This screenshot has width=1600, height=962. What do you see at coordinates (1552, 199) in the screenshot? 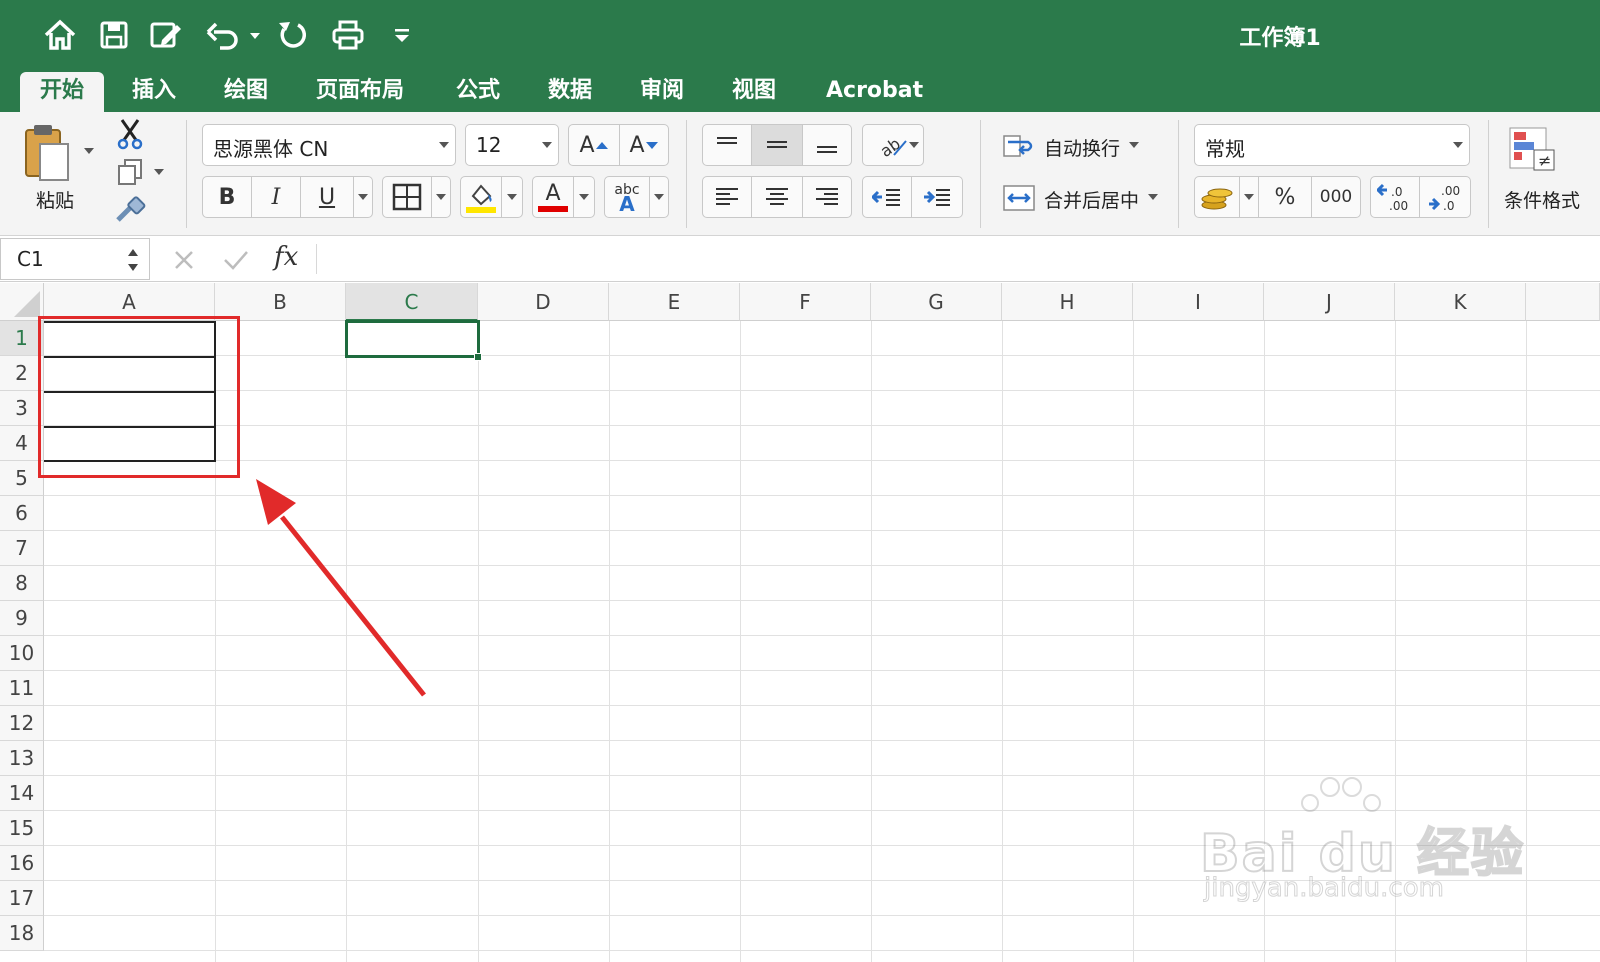
I see `conditional-formatting-label: 条件格式` at bounding box center [1552, 199].